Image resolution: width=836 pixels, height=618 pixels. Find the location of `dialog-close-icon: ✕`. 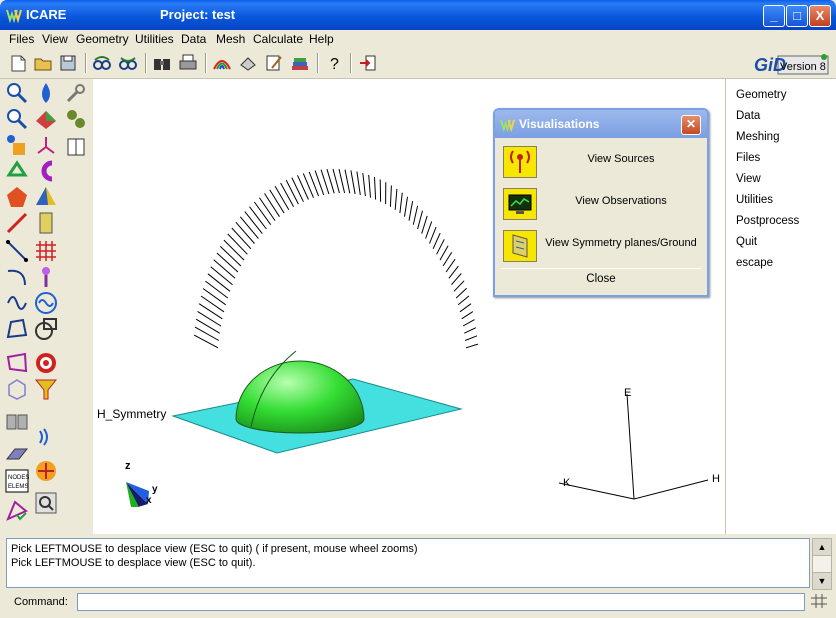

dialog-close-icon: ✕ is located at coordinates (691, 125).